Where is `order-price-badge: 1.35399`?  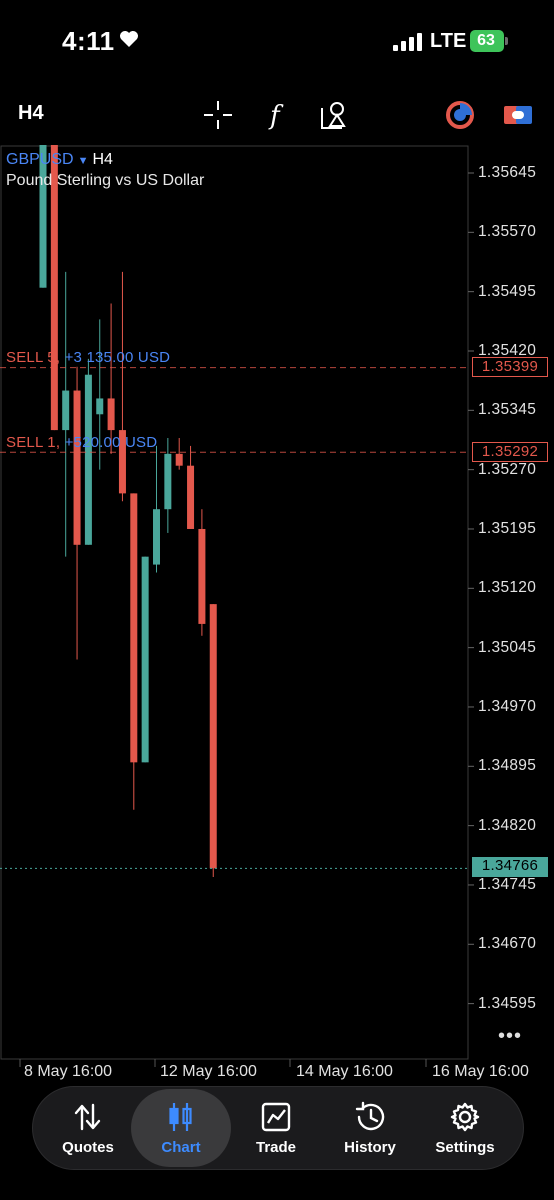
order-price-badge: 1.35399 is located at coordinates (510, 367).